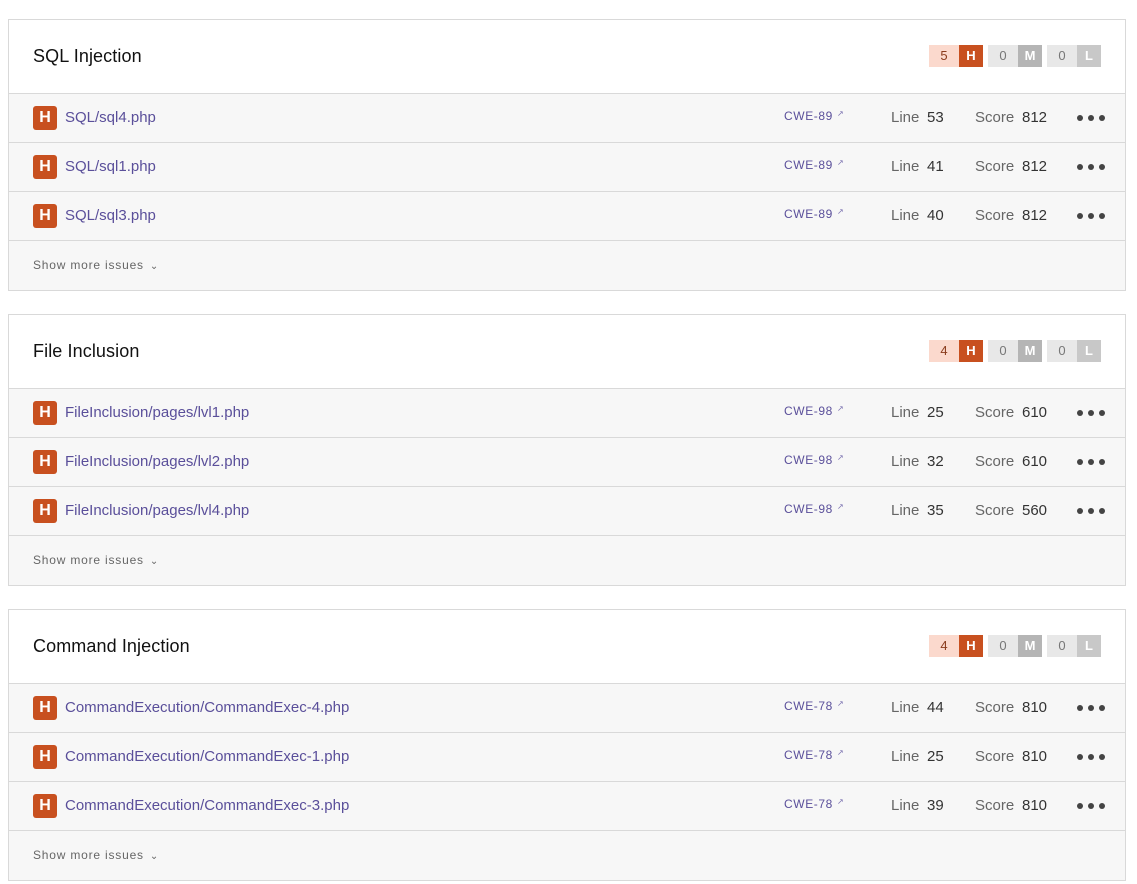  Describe the element at coordinates (567, 118) in the screenshot. I see `issue-row: H SQL/sql4.php CWE-89 ↗ Line 53 Score 812` at that location.